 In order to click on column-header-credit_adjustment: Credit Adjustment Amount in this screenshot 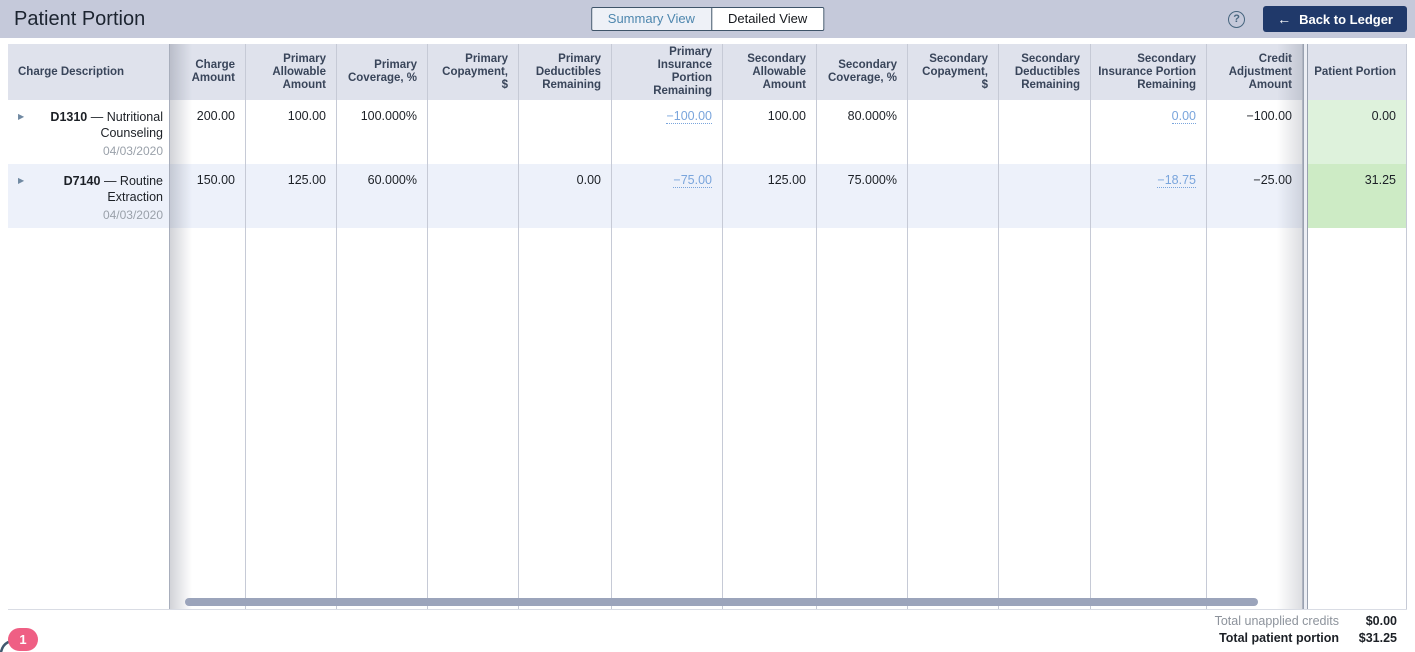, I will do `click(1254, 72)`.